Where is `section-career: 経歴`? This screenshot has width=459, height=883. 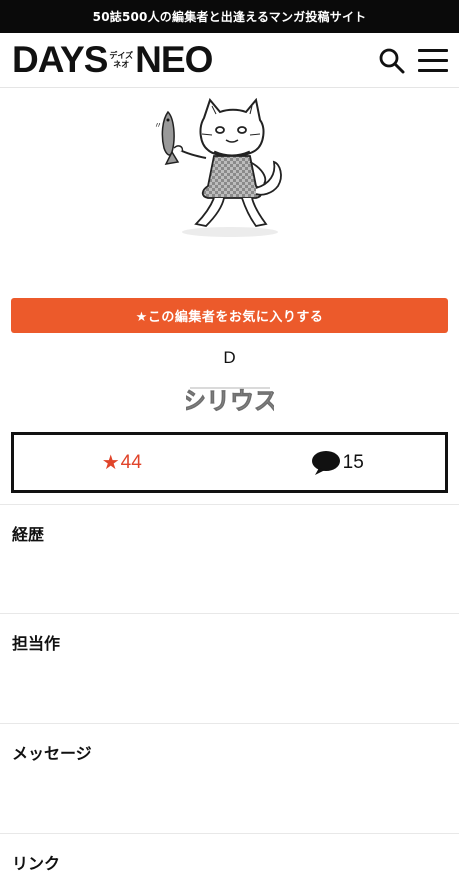 section-career: 経歴 is located at coordinates (229, 559).